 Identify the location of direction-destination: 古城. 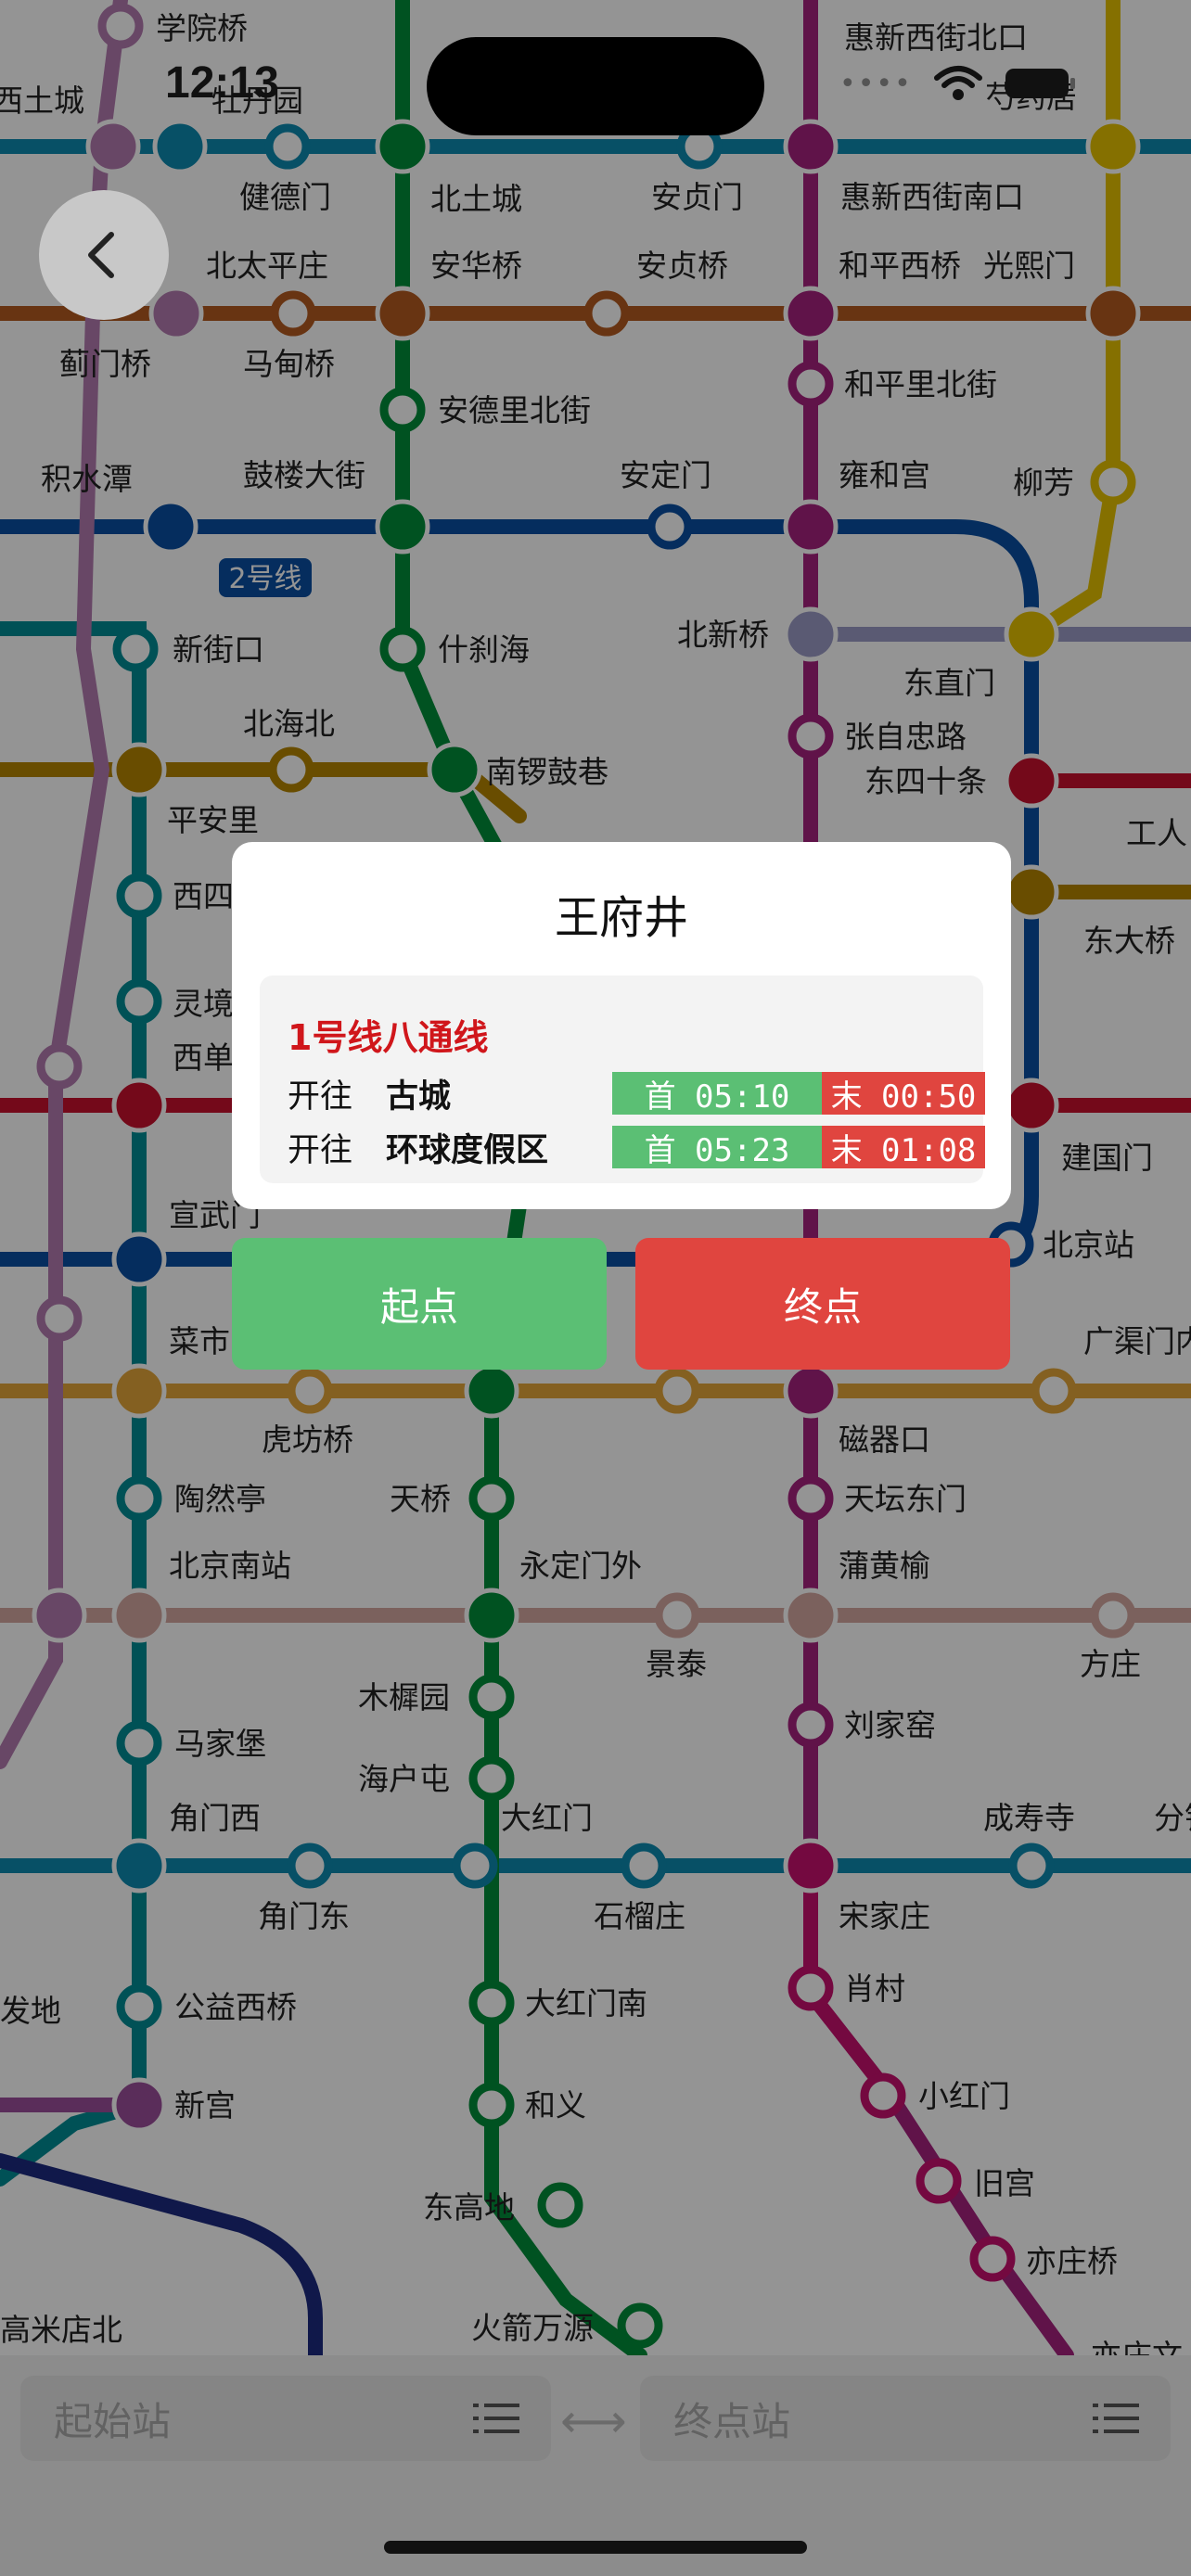
(419, 1097).